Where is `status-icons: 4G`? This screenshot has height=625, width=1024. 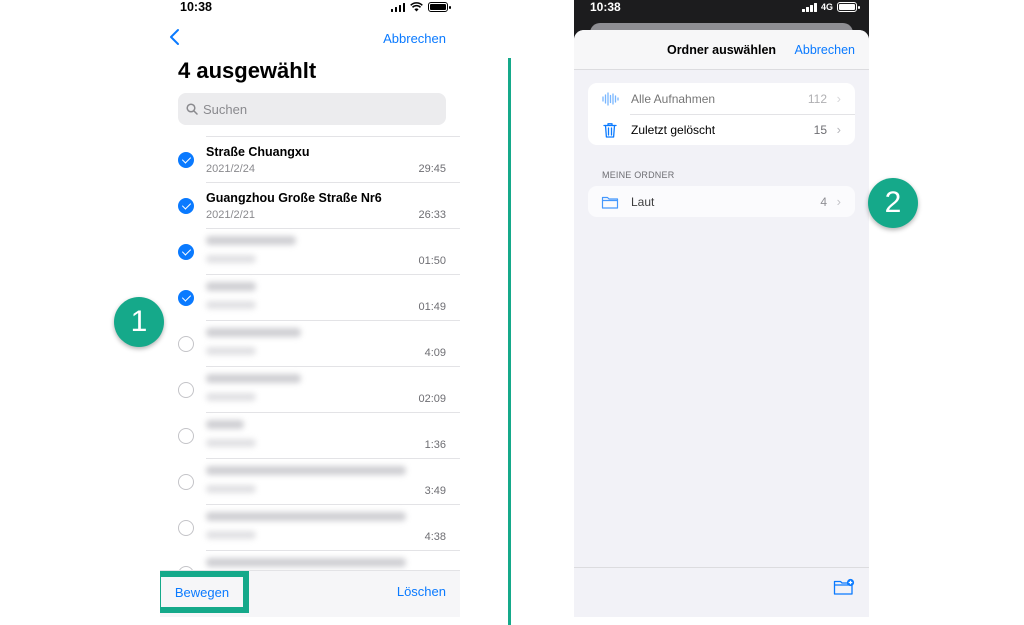
status-icons: 4G is located at coordinates (831, 7).